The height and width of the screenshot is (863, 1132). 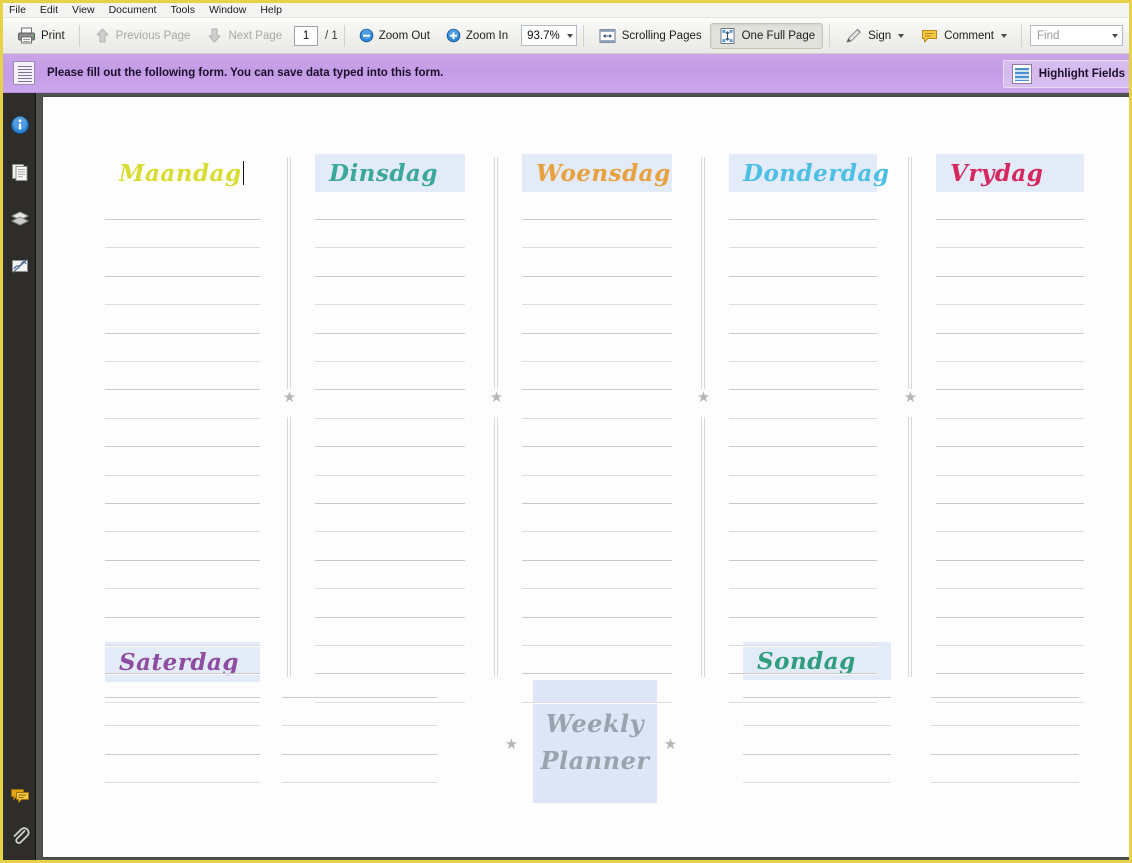 What do you see at coordinates (49, 10) in the screenshot?
I see `menu-item-edit: Edit` at bounding box center [49, 10].